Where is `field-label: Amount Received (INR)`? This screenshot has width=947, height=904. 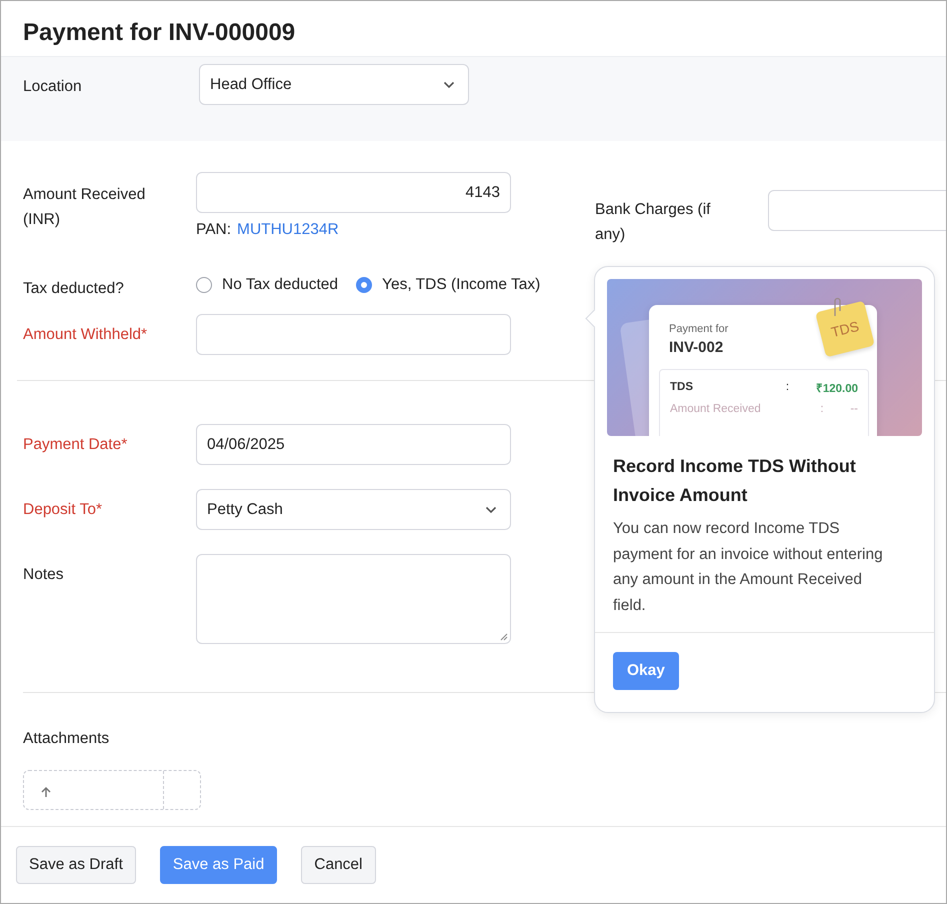
field-label: Amount Received (INR) is located at coordinates (84, 207).